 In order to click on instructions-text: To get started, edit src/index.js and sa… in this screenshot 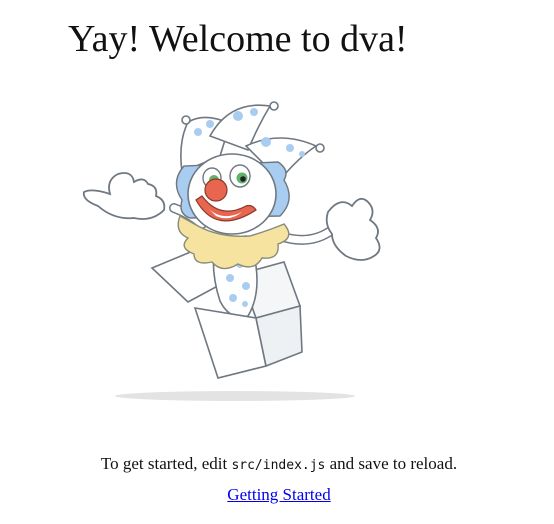, I will do `click(277, 465)`.